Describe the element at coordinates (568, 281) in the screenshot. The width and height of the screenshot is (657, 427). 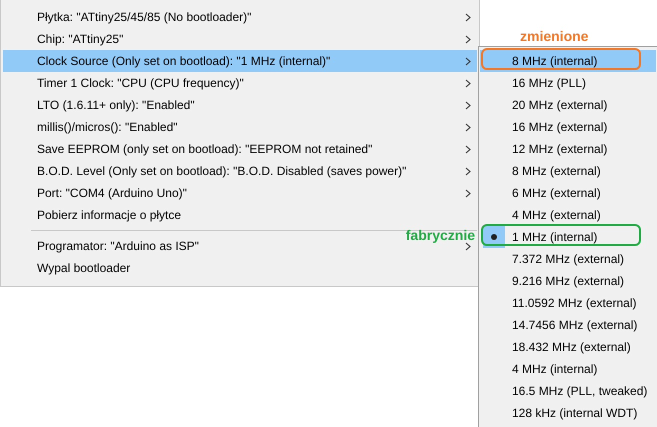
I see `submenu-item: 9.216 MHz (external)` at that location.